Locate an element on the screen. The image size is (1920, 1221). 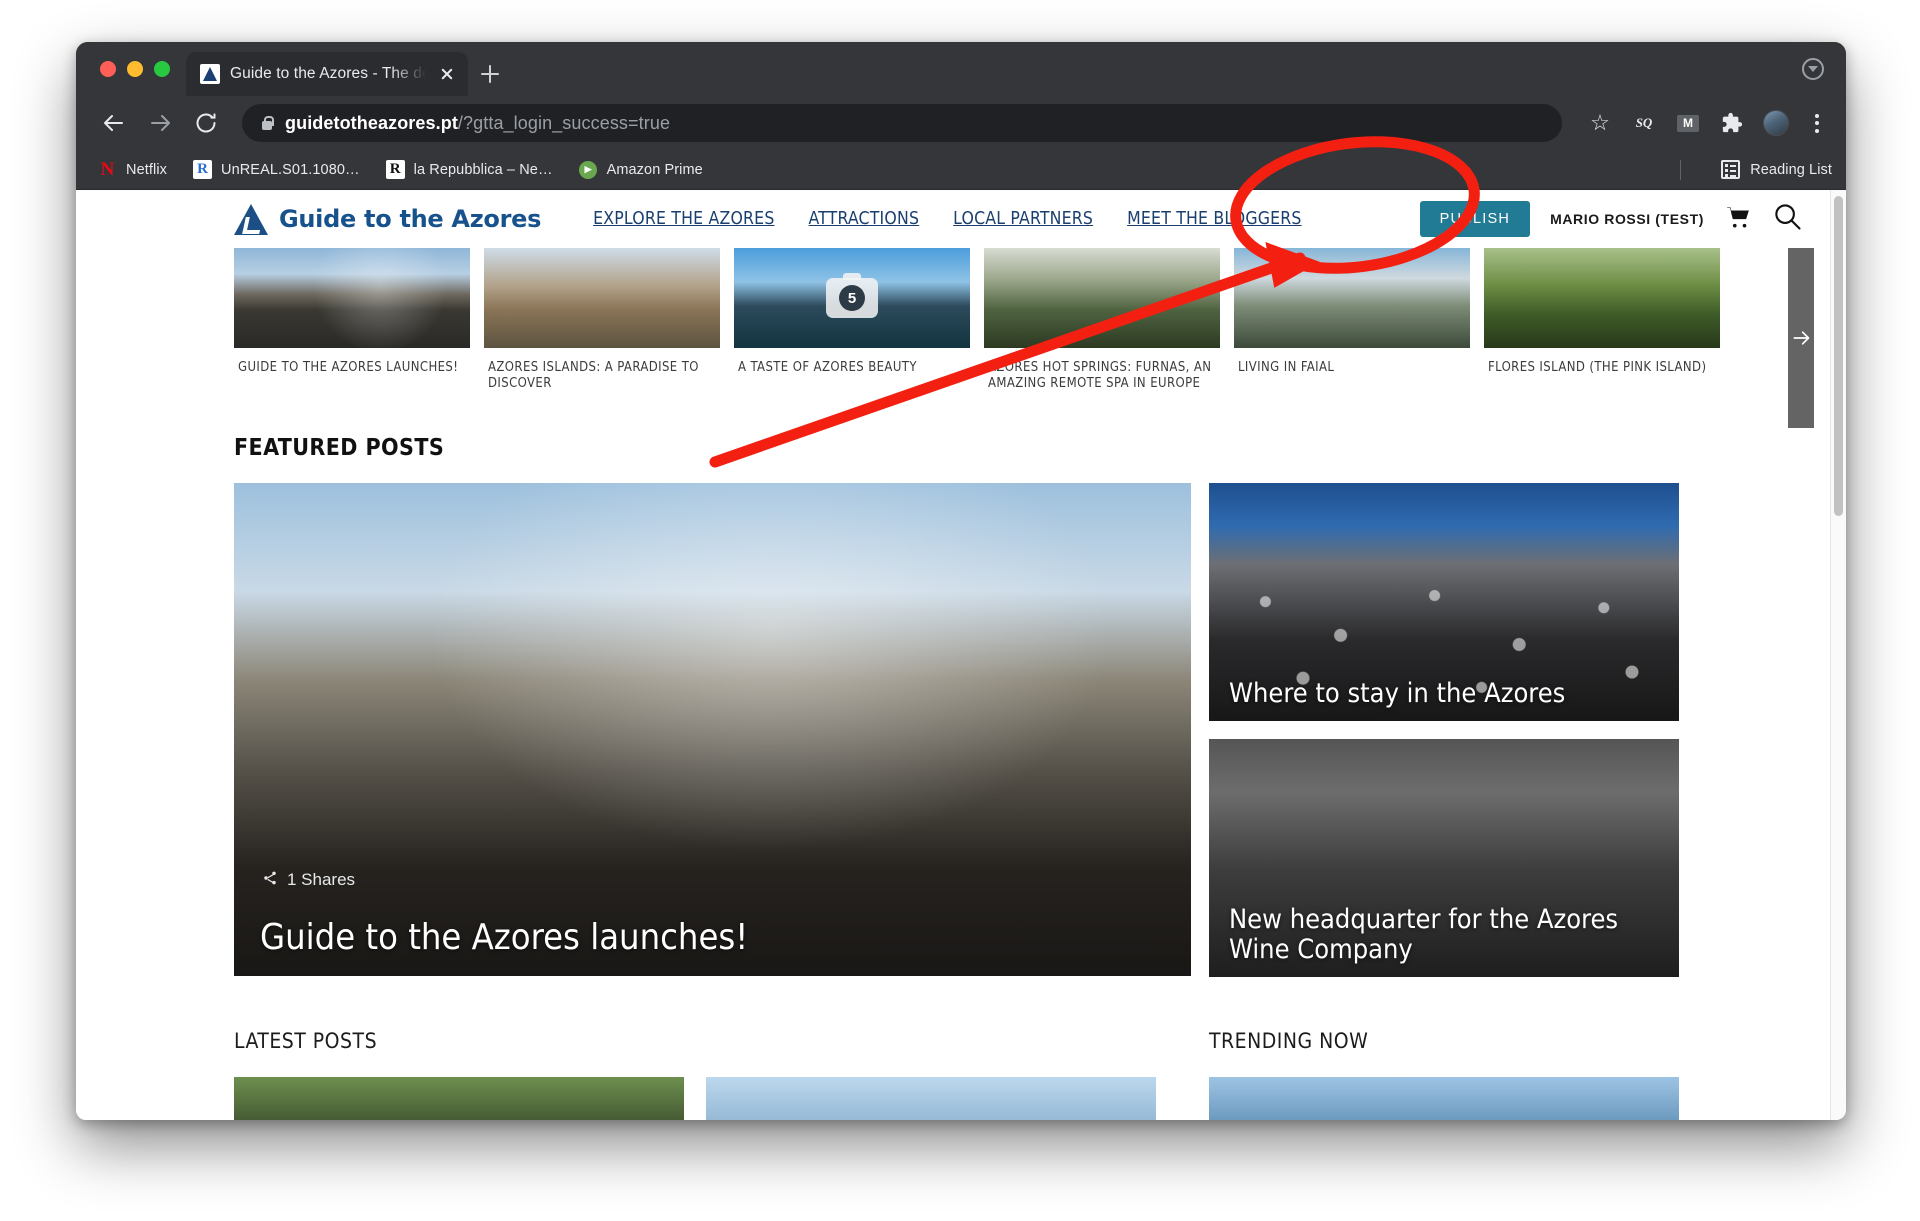
gallery-count: 5 is located at coordinates (852, 298).